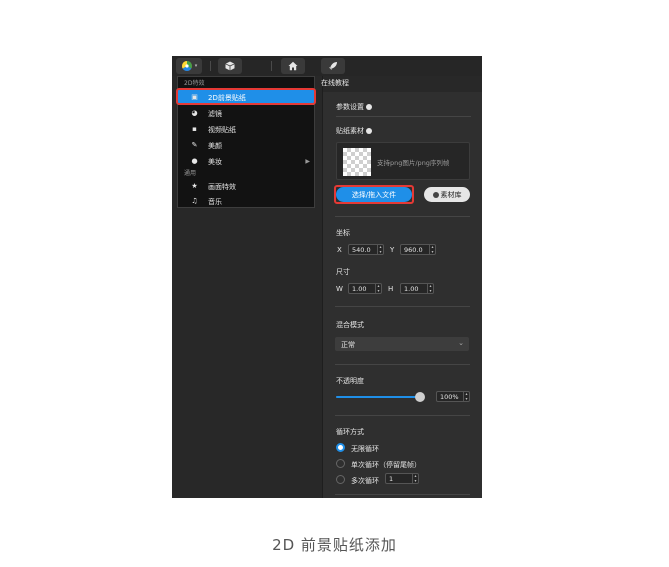 Image resolution: width=669 pixels, height=567 pixels. Describe the element at coordinates (307, 161) in the screenshot. I see `chevron-right-icon: ▶` at that location.